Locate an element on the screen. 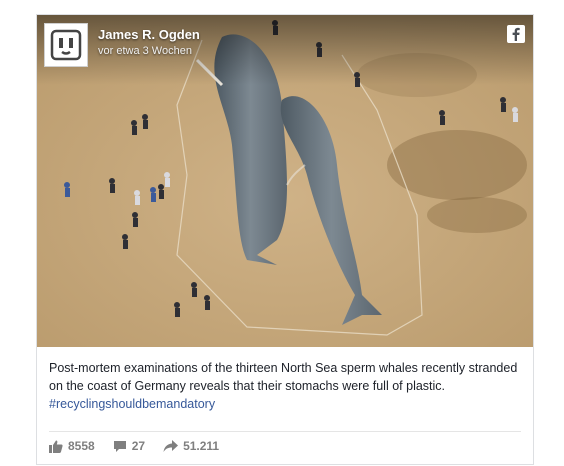 The height and width of the screenshot is (466, 564). facebook-icon is located at coordinates (516, 34).